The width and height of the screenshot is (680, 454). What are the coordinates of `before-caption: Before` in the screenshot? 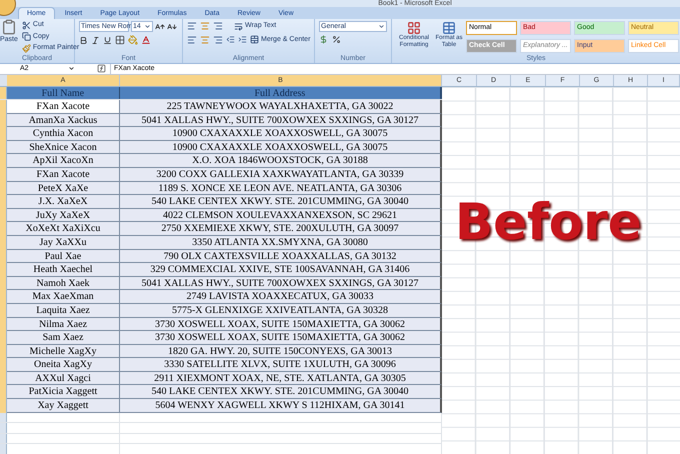 It's located at (548, 222).